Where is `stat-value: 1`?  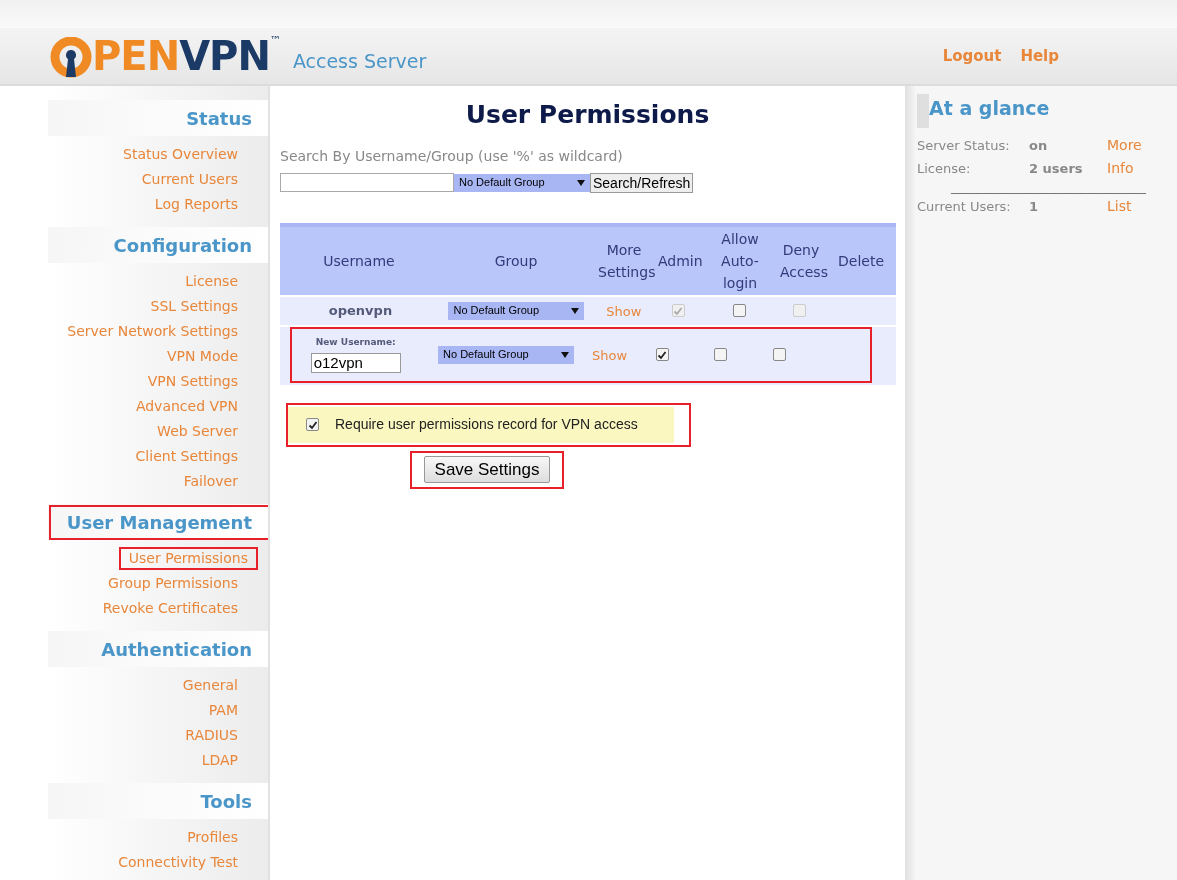 stat-value: 1 is located at coordinates (1034, 207).